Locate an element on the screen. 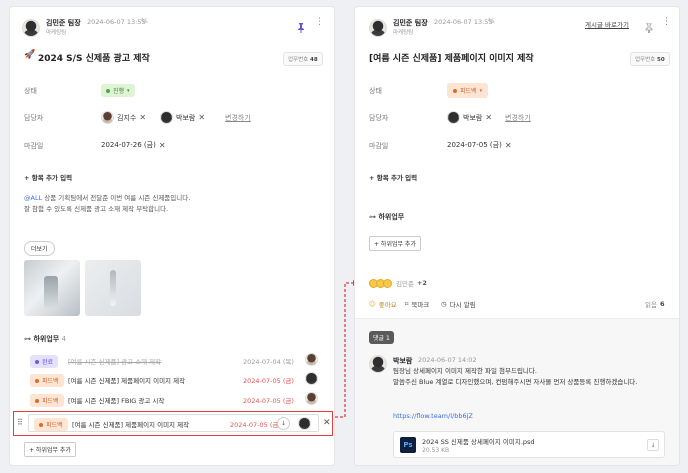 This screenshot has width=688, height=473. subtask-icon: ⊶ is located at coordinates (372, 217).